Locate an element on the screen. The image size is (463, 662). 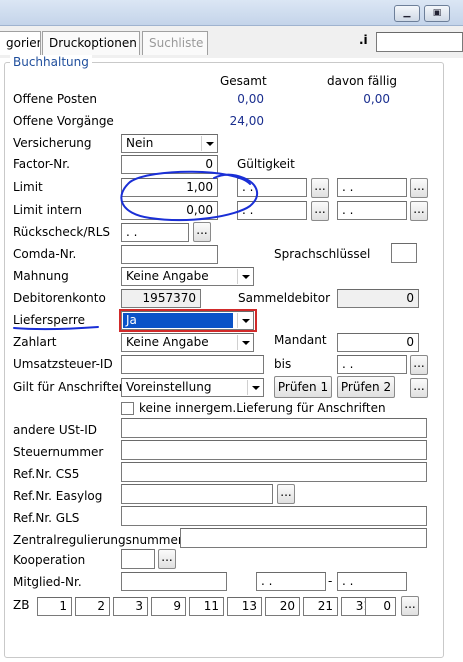
pen-annotations is located at coordinates (136, 250).